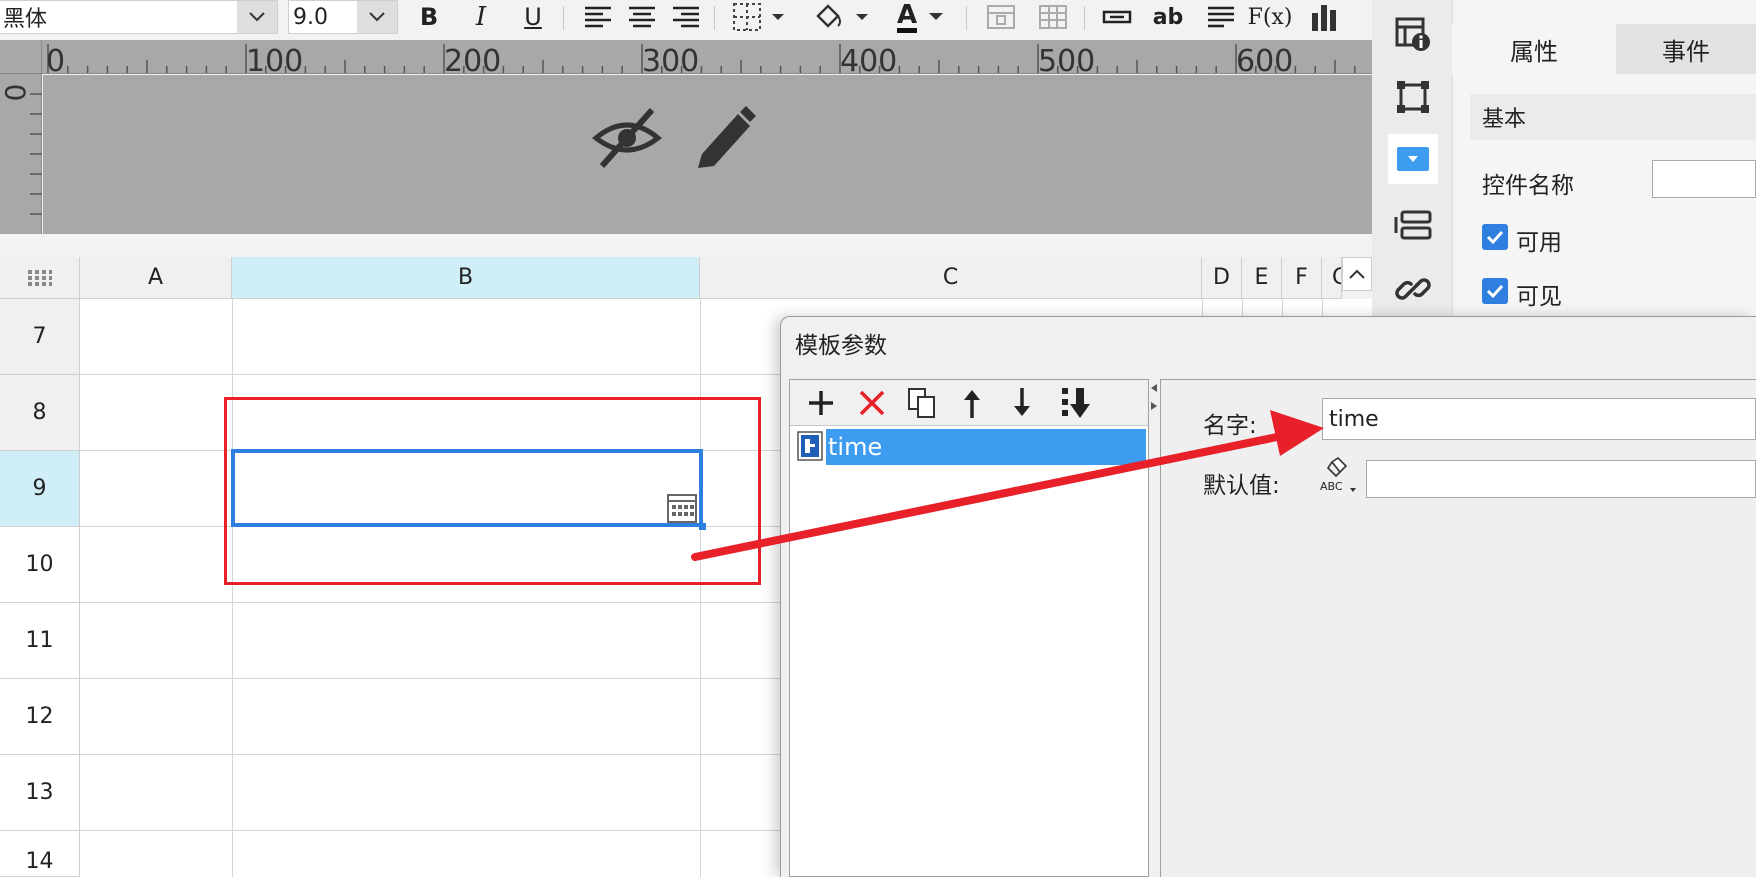 The image size is (1756, 877). What do you see at coordinates (21, 154) in the screenshot?
I see `vertical-ruler: 0` at bounding box center [21, 154].